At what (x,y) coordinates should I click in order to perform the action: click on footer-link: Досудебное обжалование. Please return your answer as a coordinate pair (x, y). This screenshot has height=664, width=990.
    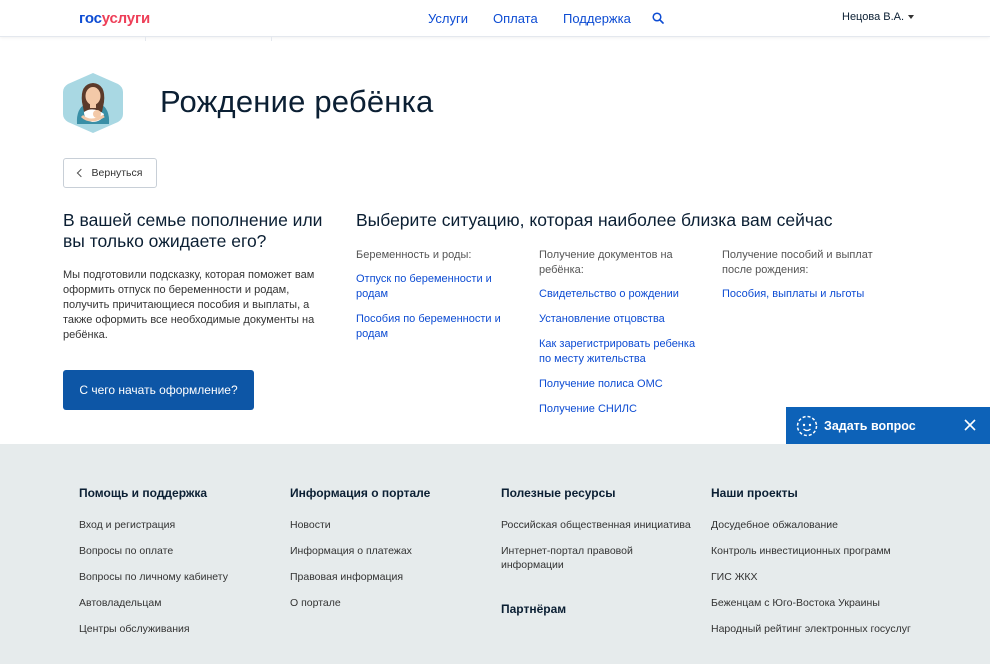
    Looking at the image, I should click on (816, 525).